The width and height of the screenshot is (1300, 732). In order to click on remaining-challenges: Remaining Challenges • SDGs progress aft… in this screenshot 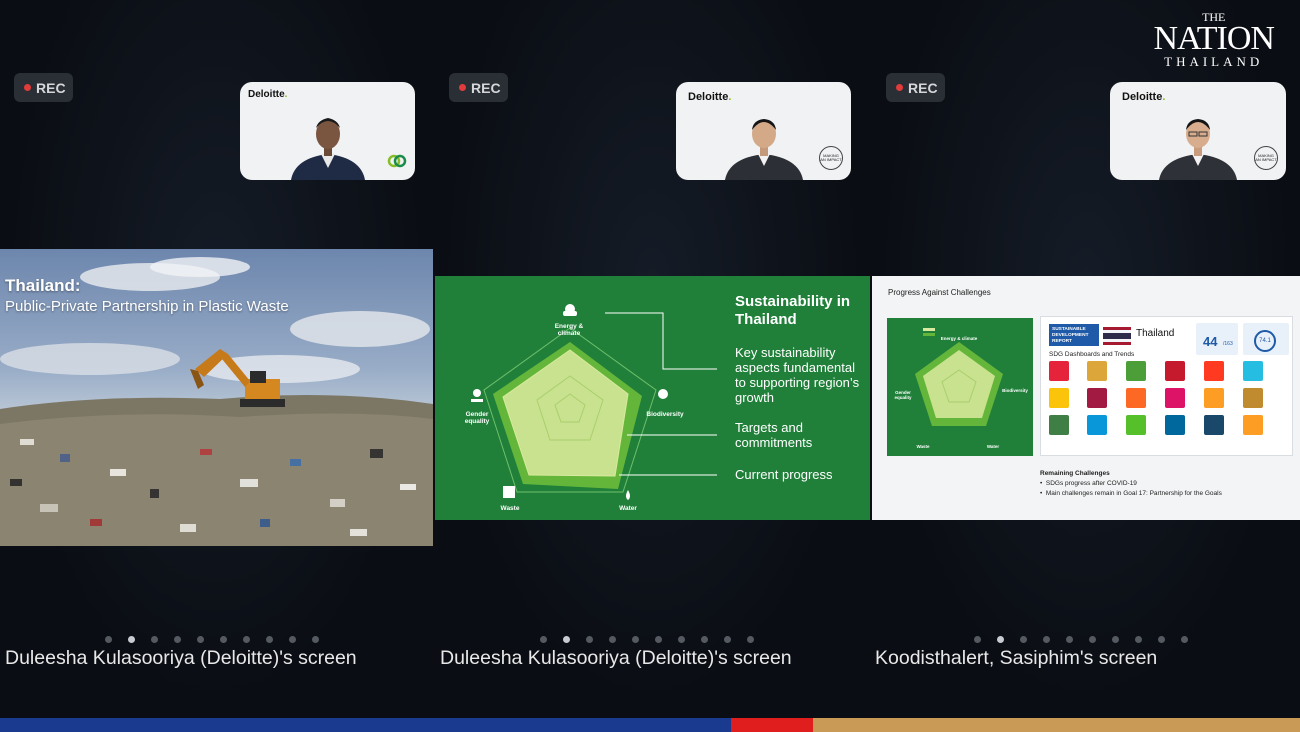, I will do `click(1131, 483)`.